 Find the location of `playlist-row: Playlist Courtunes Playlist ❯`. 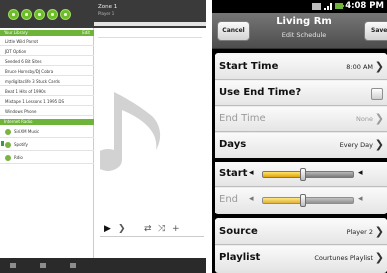

playlist-row: Playlist Courtunes Playlist ❯ is located at coordinates (301, 258).